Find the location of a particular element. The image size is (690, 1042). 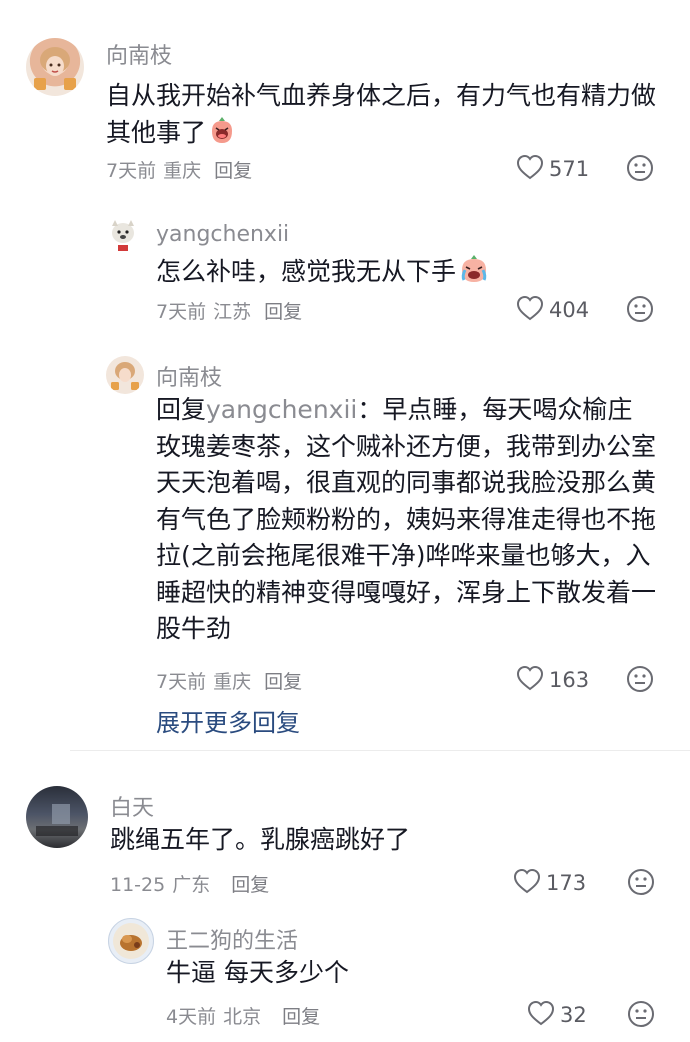

like-button: 173 is located at coordinates (549, 883).